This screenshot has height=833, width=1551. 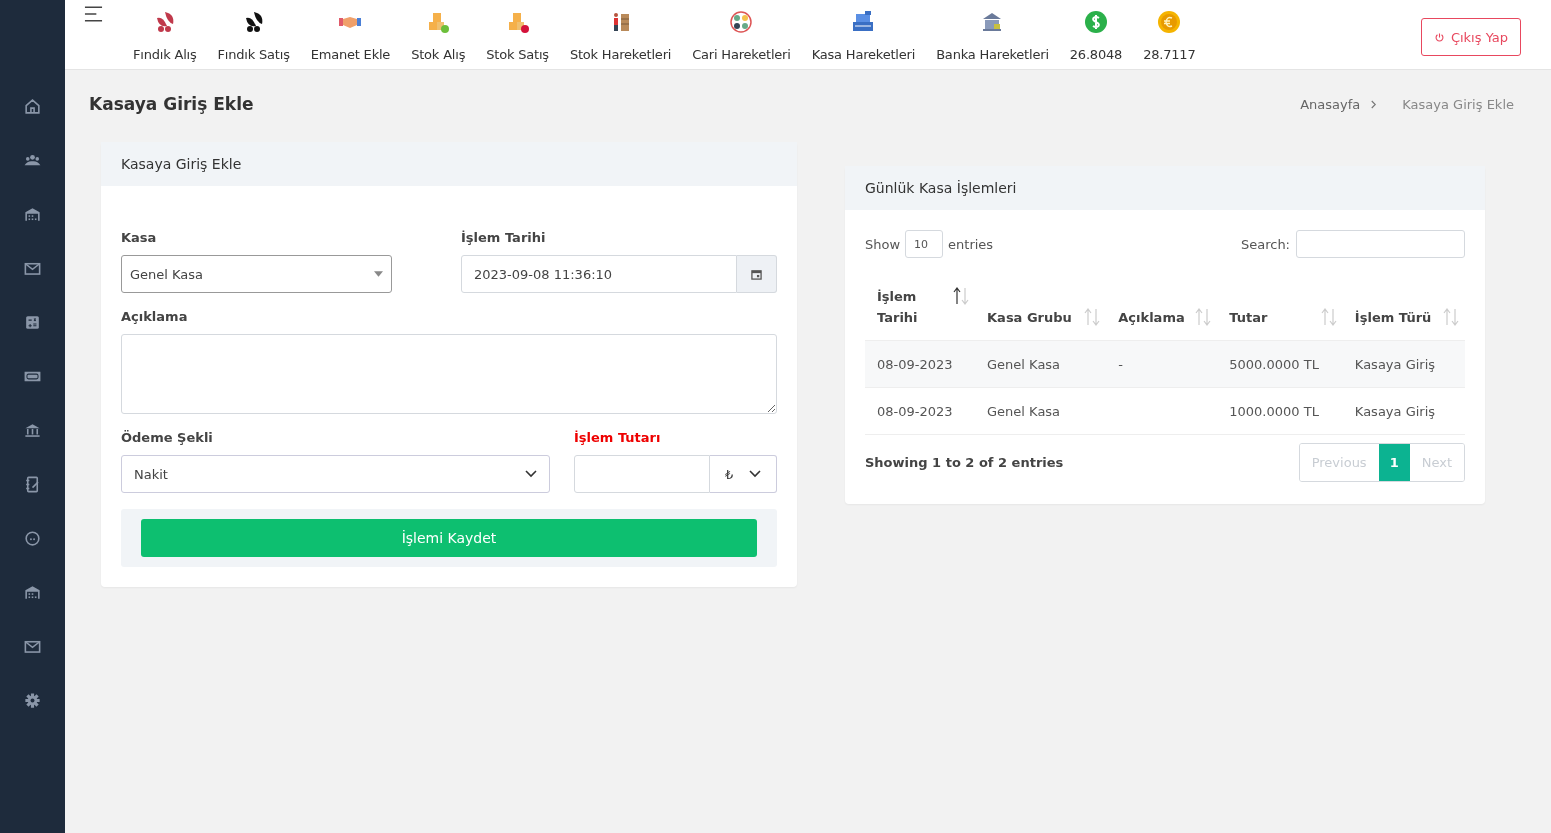 I want to click on toolbar-item: 26.8048, so click(x=1096, y=31).